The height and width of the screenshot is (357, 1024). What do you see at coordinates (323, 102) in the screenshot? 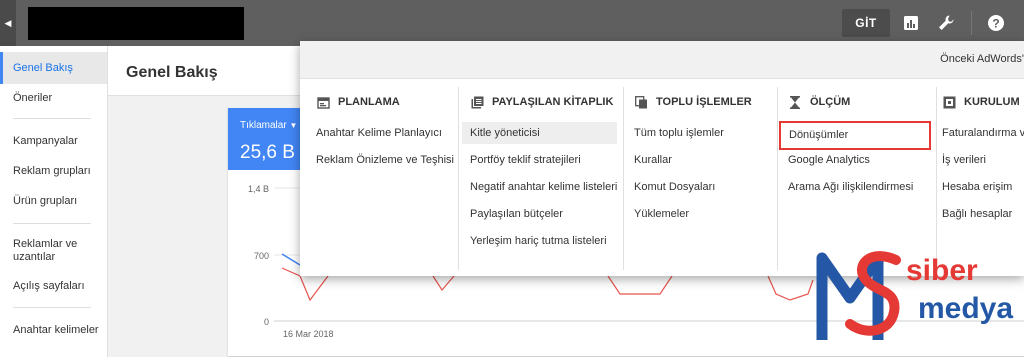
I see `calendar-icon` at bounding box center [323, 102].